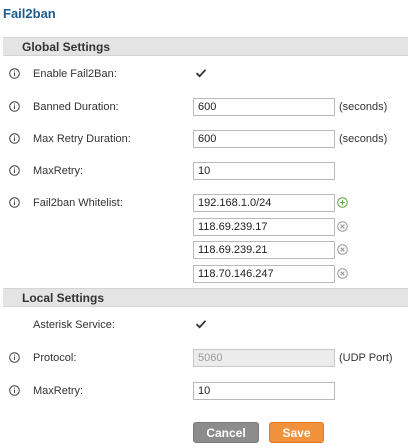 The height and width of the screenshot is (448, 408). What do you see at coordinates (366, 358) in the screenshot?
I see `protocol-unit: (UDP Port)` at bounding box center [366, 358].